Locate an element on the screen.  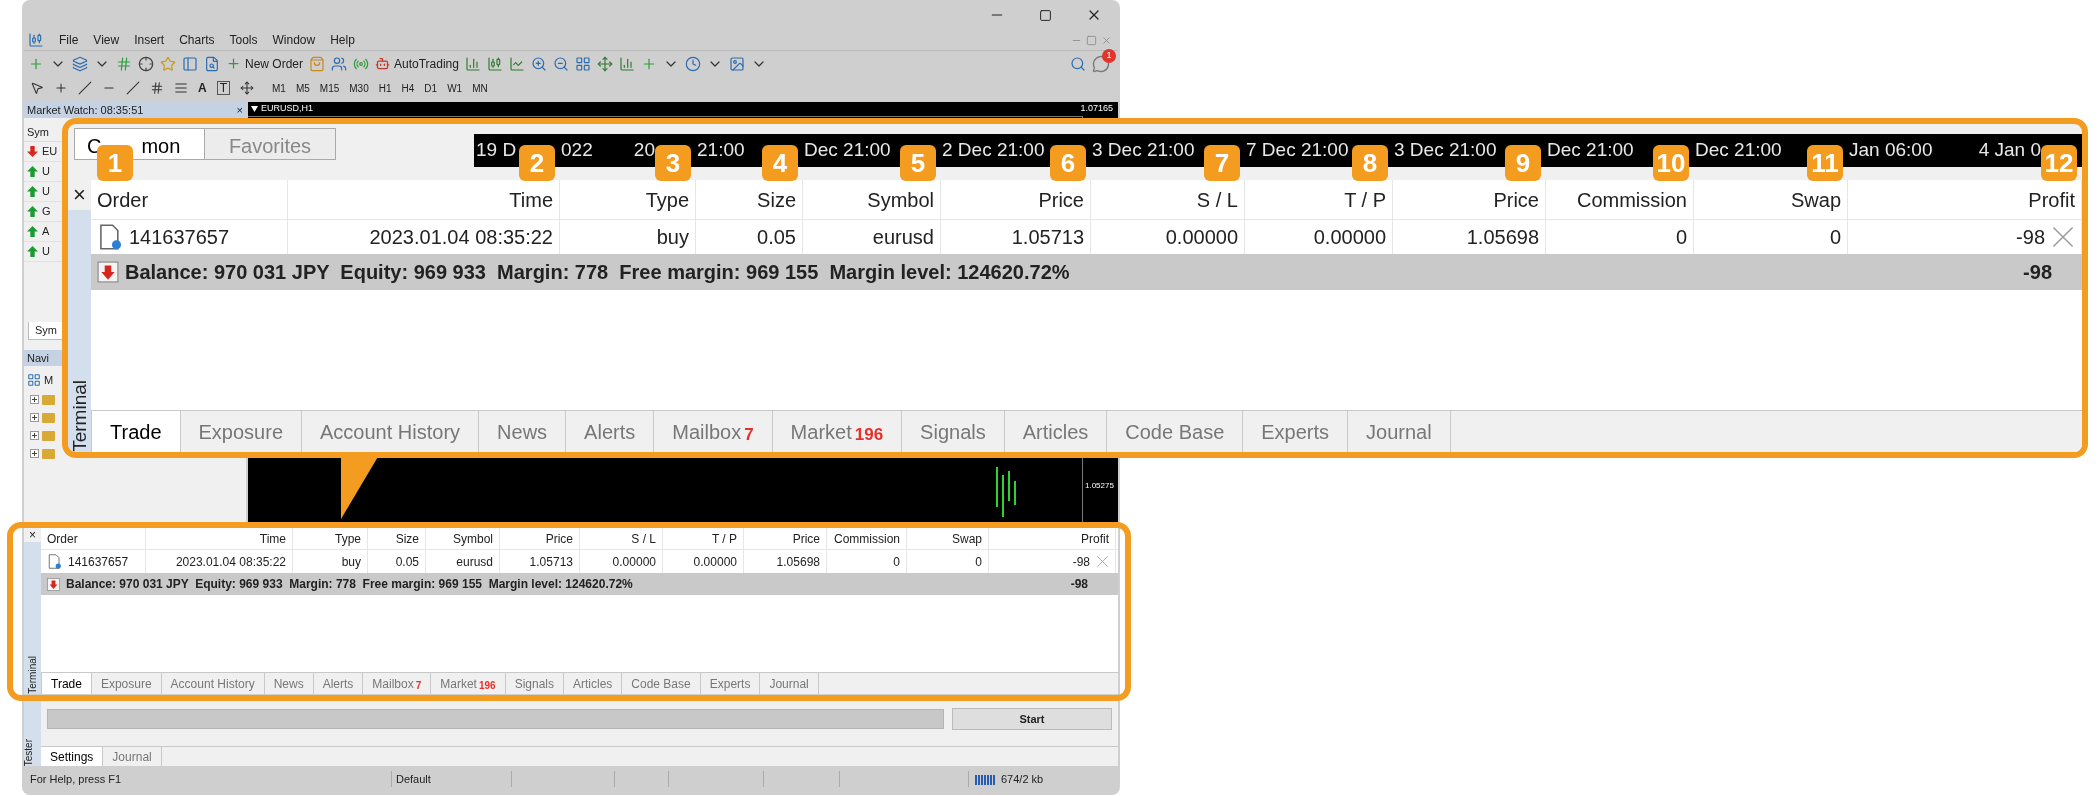
clock-icon is located at coordinates (692, 63).